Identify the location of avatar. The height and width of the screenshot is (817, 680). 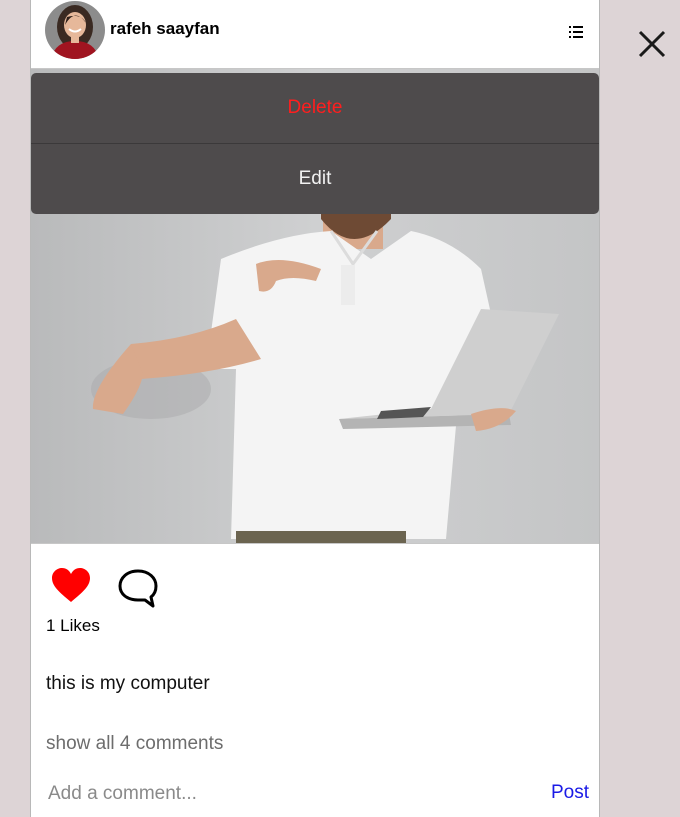
(75, 30).